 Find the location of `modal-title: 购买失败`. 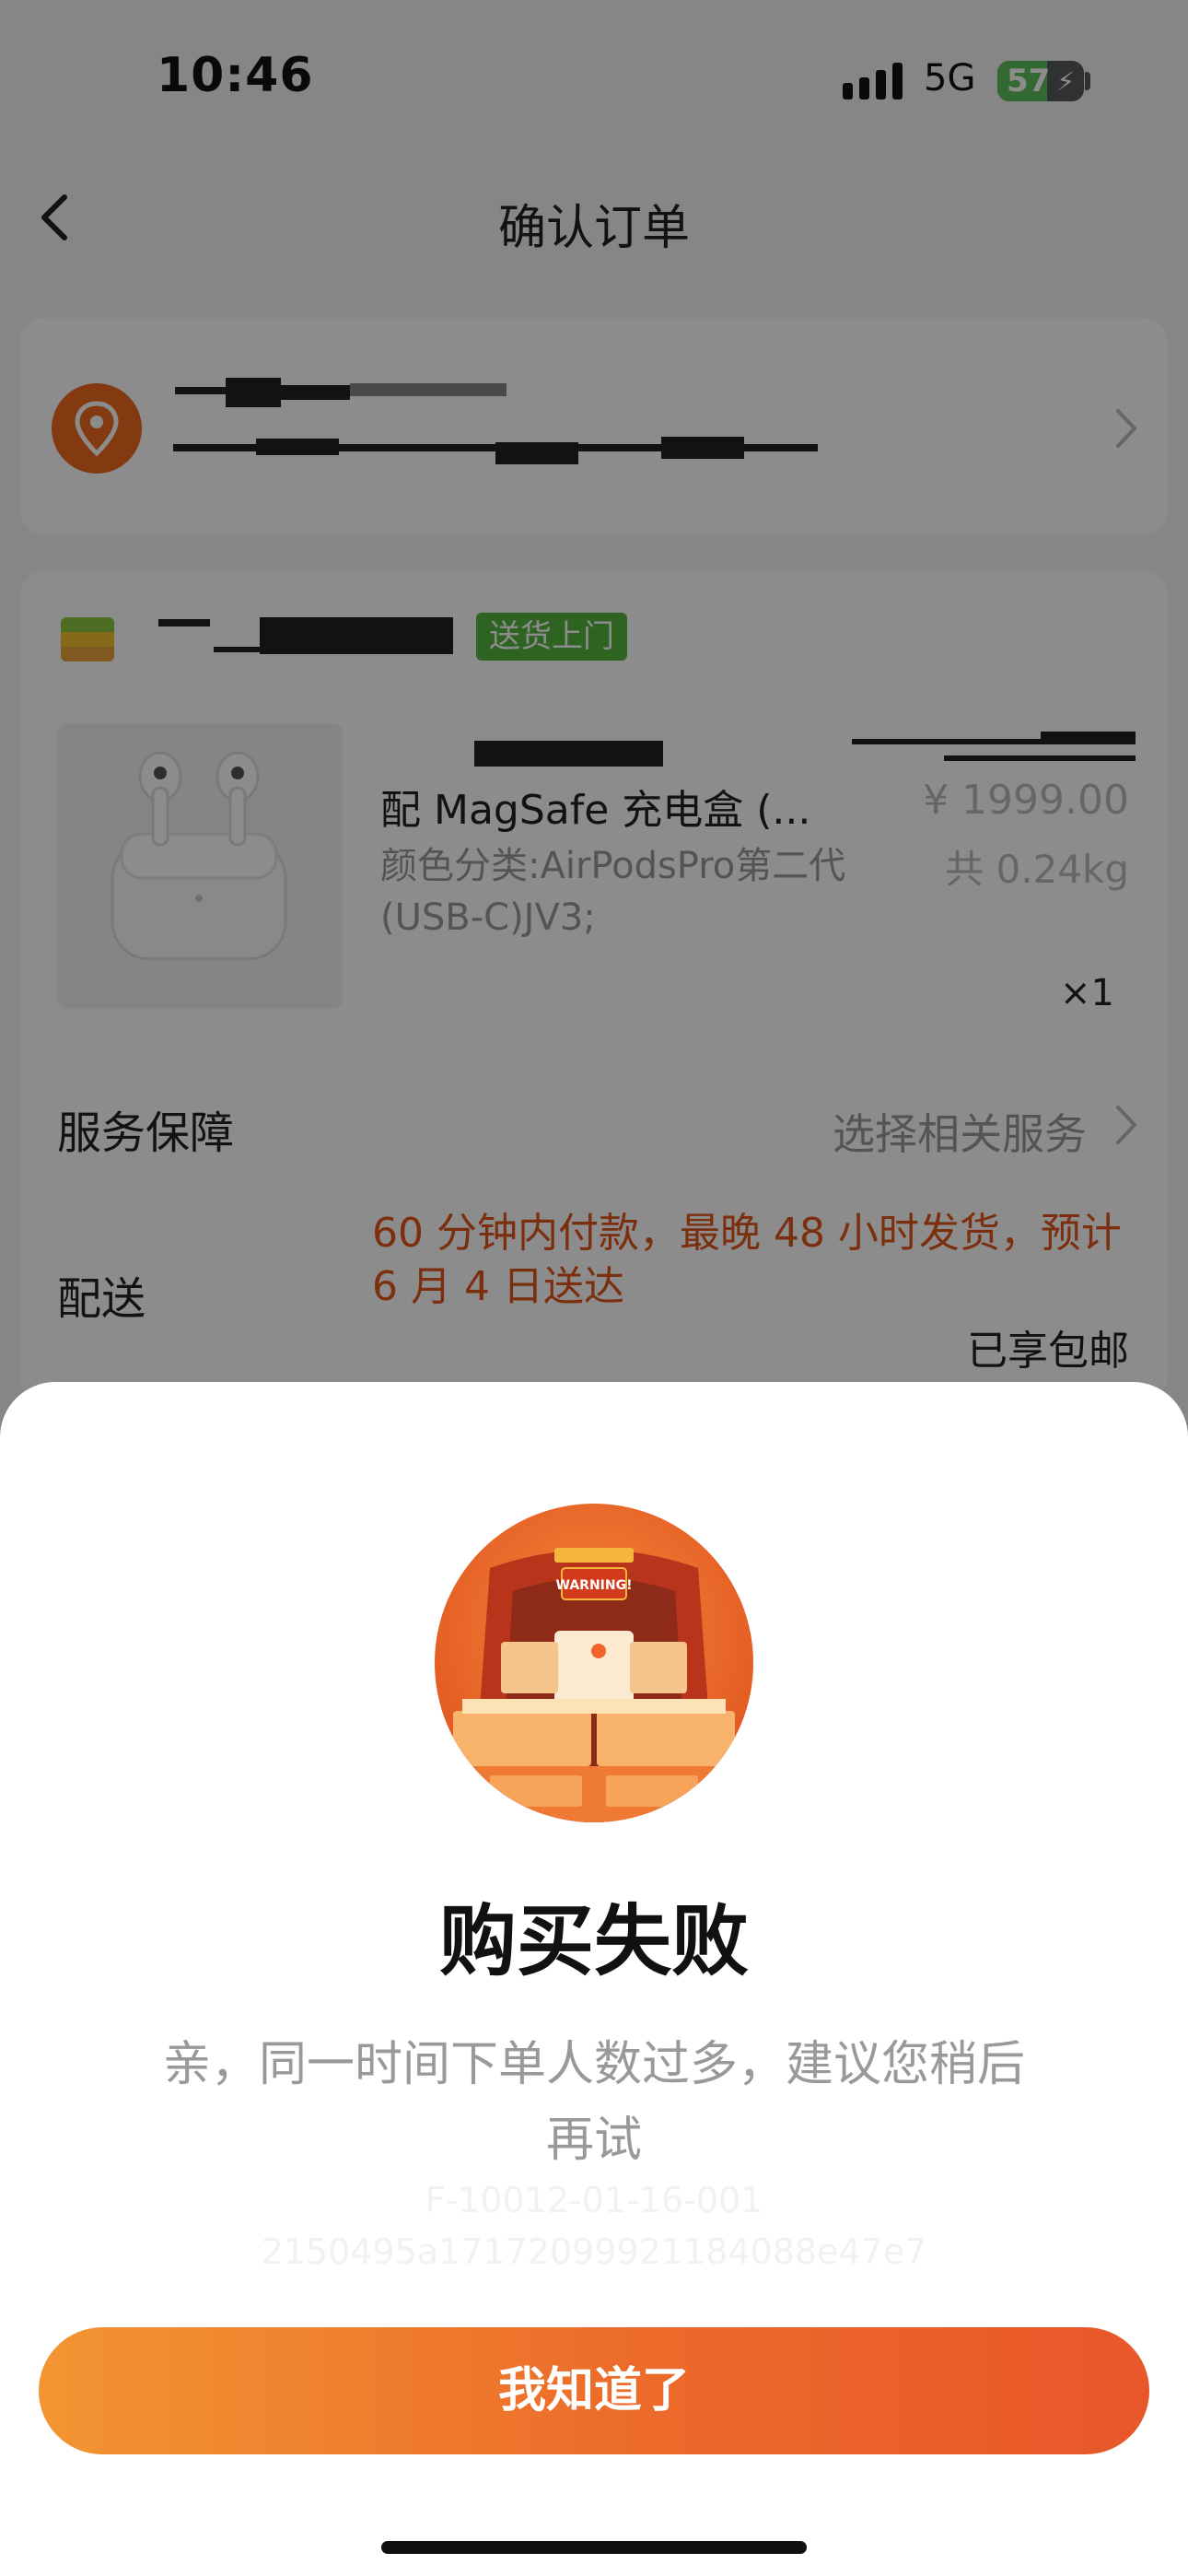

modal-title: 购买失败 is located at coordinates (593, 1941).